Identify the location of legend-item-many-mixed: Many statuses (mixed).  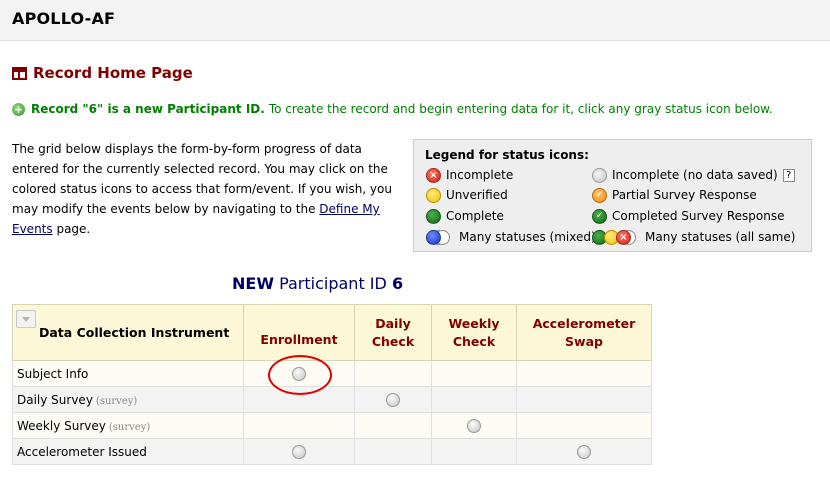
(511, 237).